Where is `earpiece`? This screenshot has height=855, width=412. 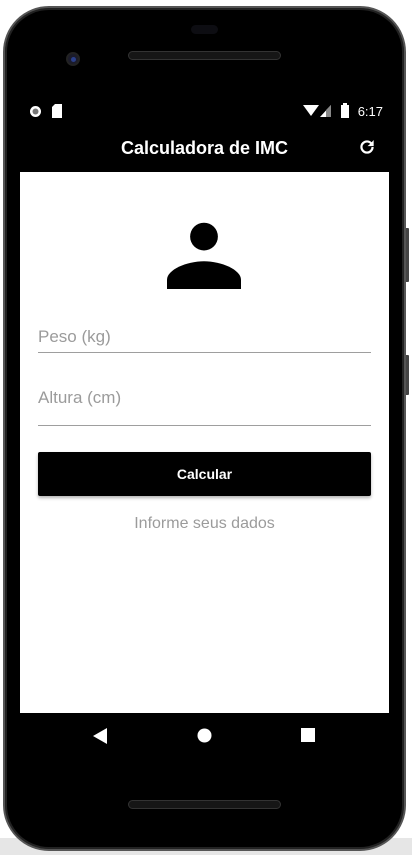 earpiece is located at coordinates (204, 29).